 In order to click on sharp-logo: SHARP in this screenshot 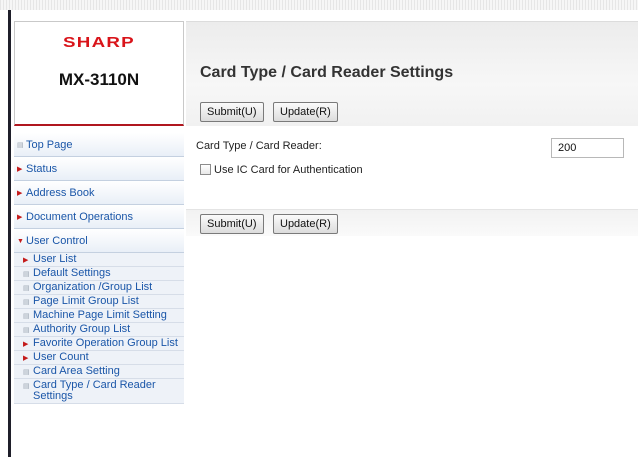, I will do `click(99, 42)`.